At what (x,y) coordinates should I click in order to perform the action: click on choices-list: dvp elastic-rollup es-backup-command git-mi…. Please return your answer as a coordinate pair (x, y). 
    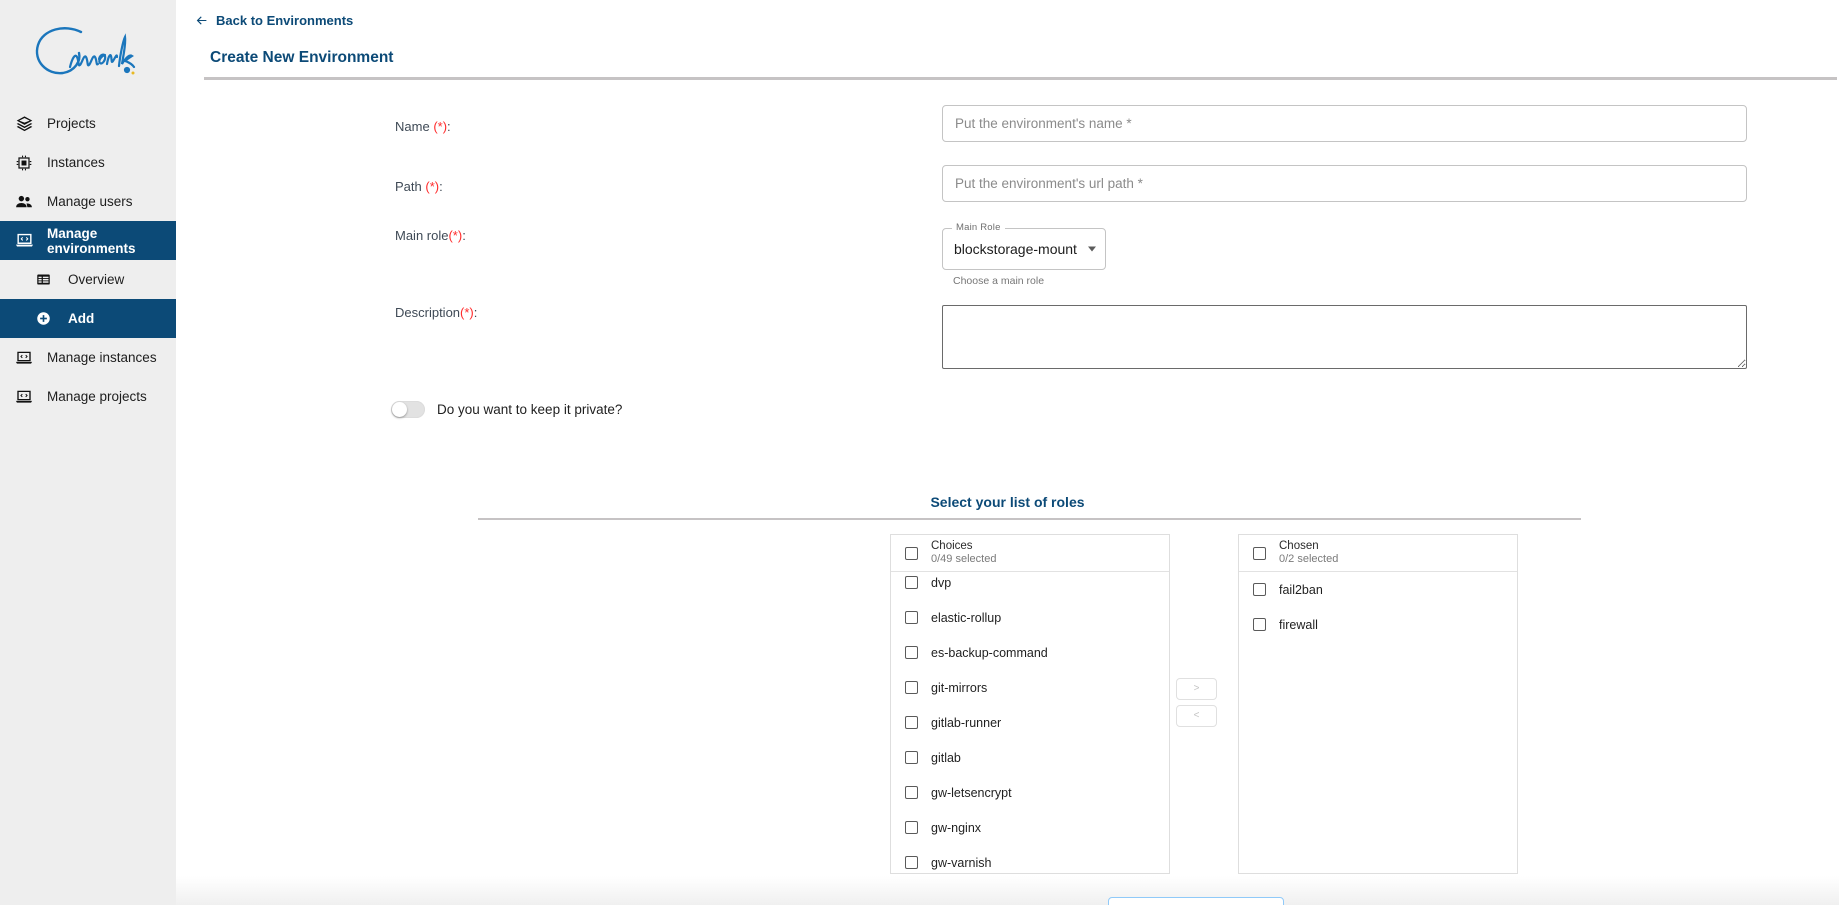
    Looking at the image, I should click on (1030, 722).